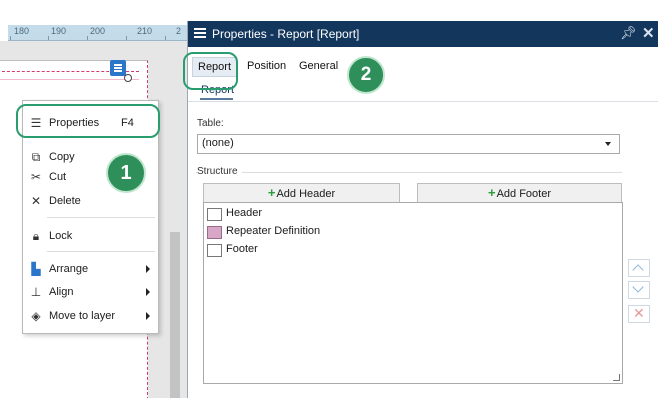 The width and height of the screenshot is (658, 398). I want to click on copy-icon: ⧉, so click(36, 157).